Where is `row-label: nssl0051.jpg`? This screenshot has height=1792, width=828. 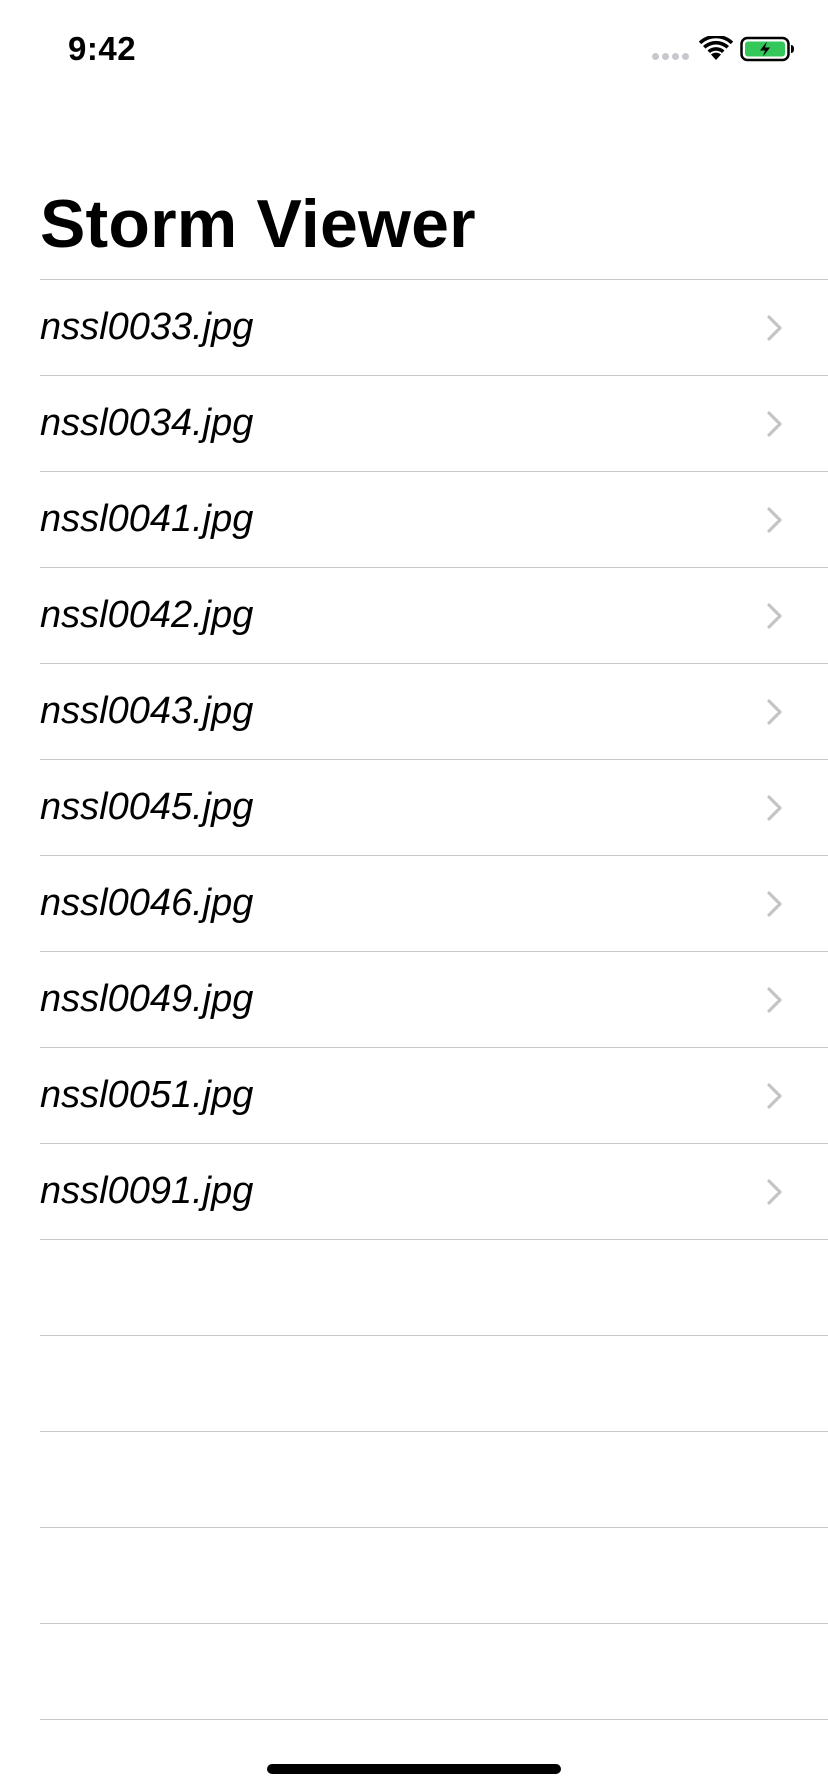
row-label: nssl0051.jpg is located at coordinates (147, 1095).